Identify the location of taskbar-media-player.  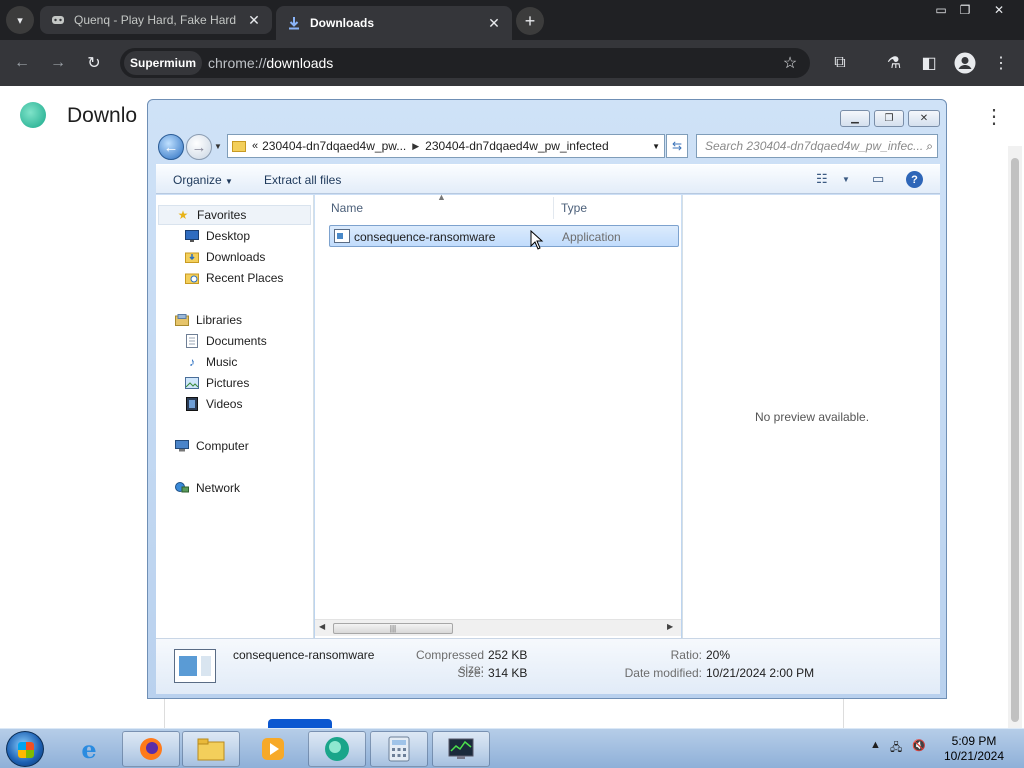
(273, 749).